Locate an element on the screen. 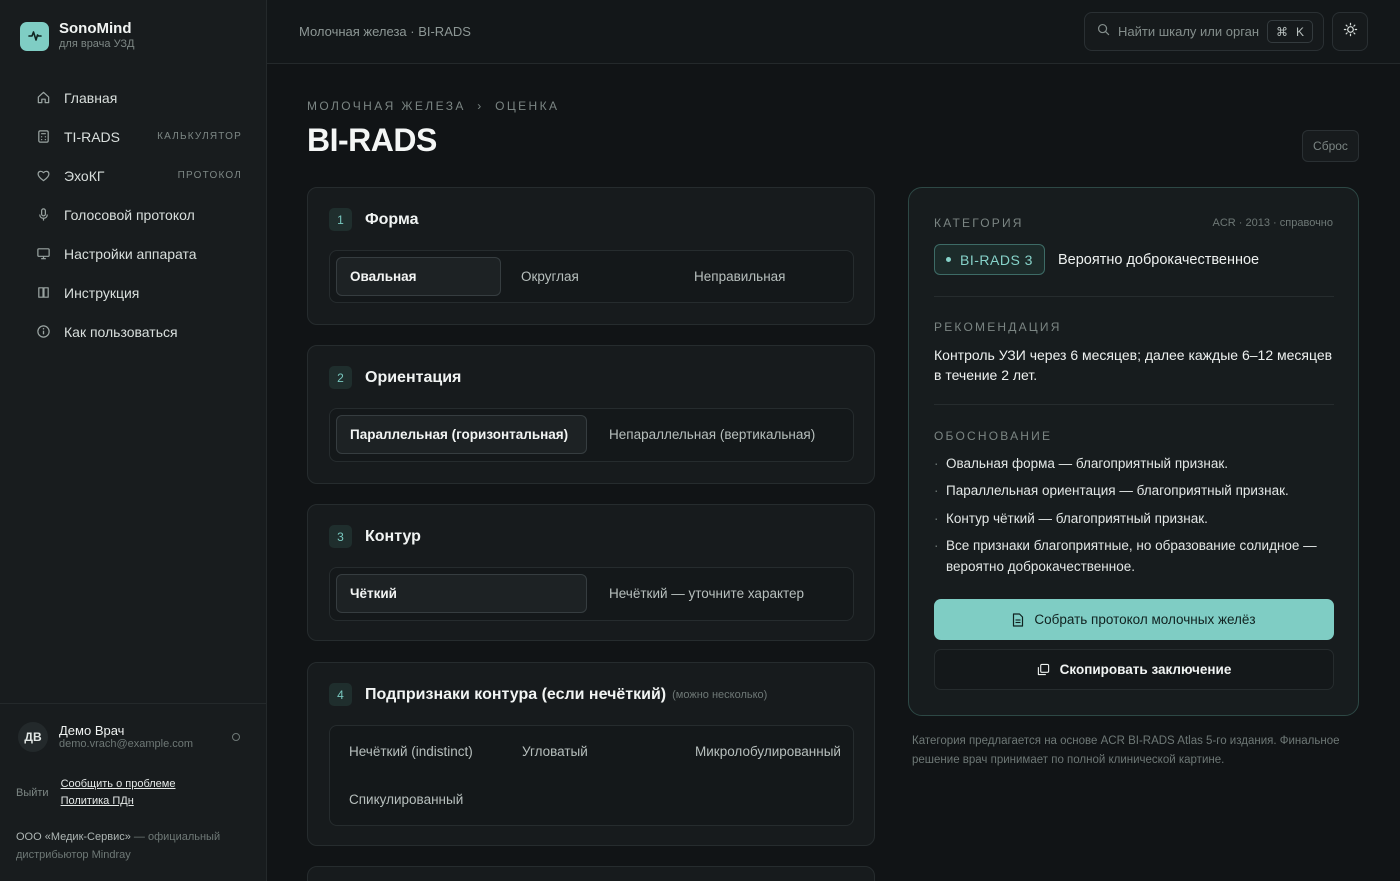 The image size is (1400, 881). book-icon is located at coordinates (43, 293).